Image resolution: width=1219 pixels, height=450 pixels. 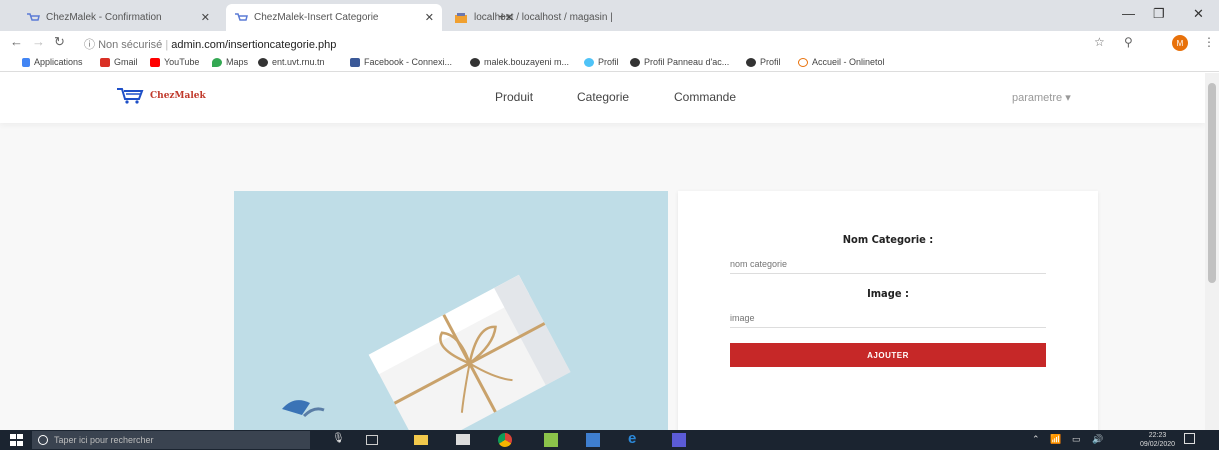 What do you see at coordinates (58, 62) in the screenshot?
I see `bookmark-label: Applications` at bounding box center [58, 62].